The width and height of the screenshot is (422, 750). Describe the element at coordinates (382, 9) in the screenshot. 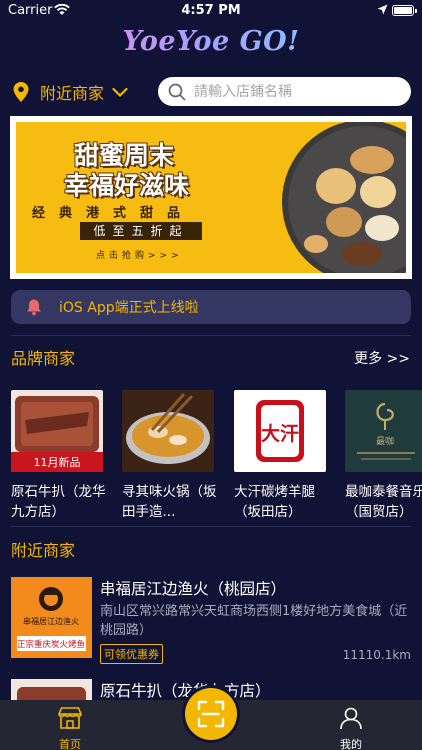

I see `location-arrow-icon` at that location.